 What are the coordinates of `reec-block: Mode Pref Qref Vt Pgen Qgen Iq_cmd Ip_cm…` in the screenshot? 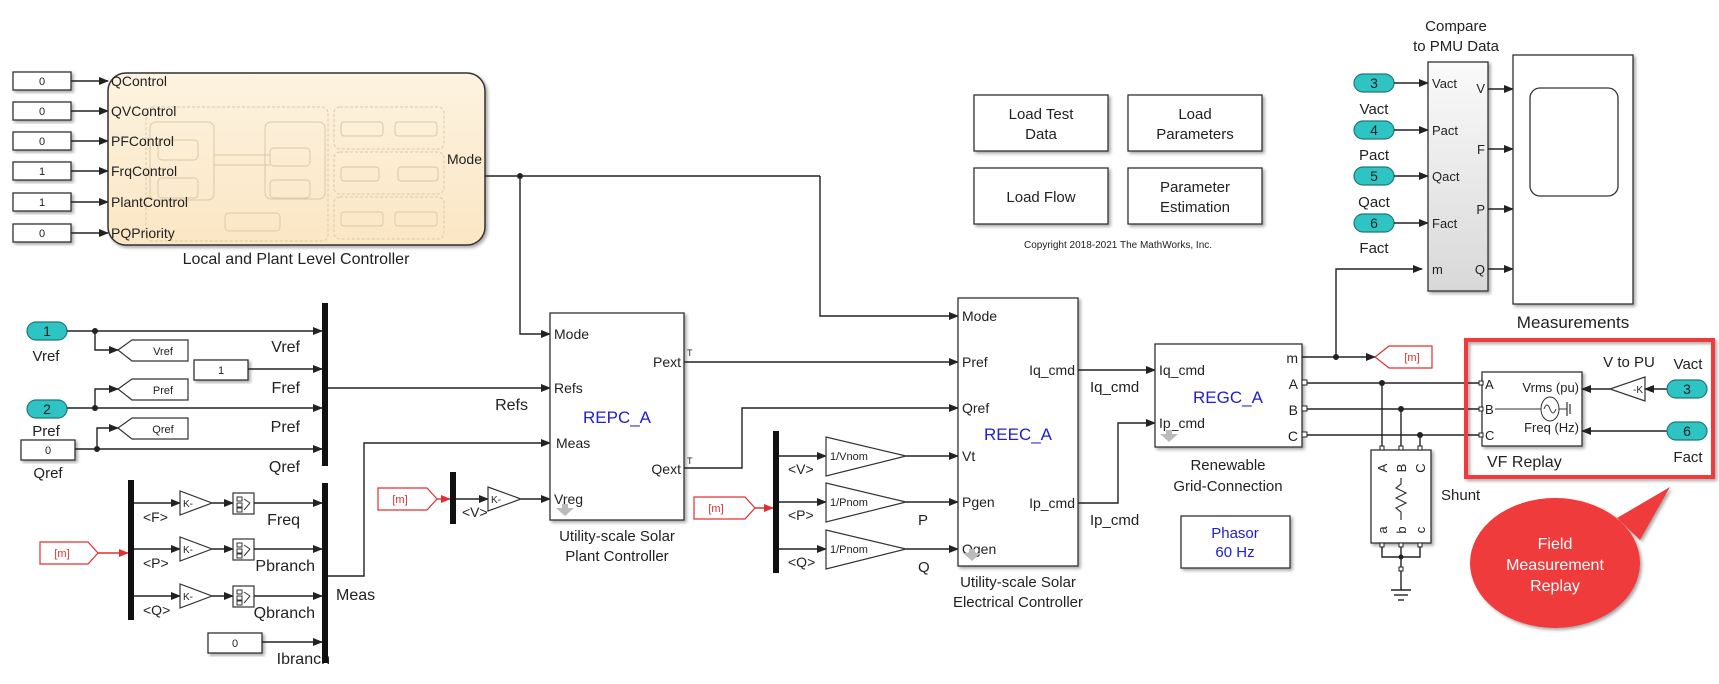 It's located at (1018, 432).